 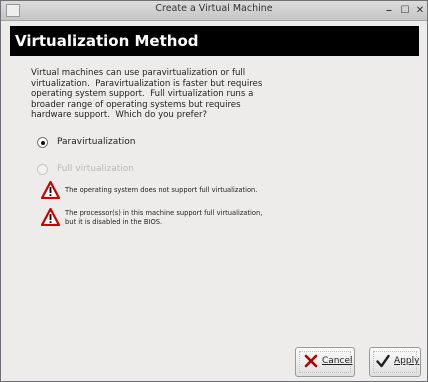 What do you see at coordinates (420, 10) in the screenshot?
I see `close-button: ✕` at bounding box center [420, 10].